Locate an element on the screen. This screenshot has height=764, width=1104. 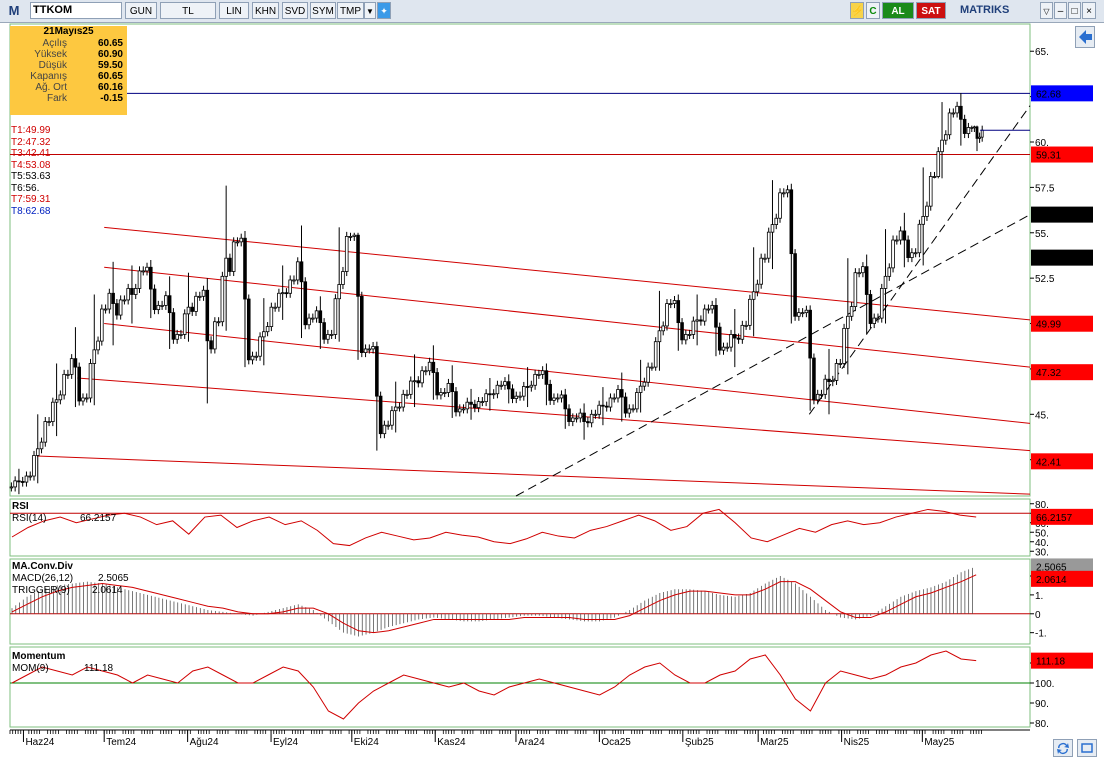
level-label: T4:53.08 is located at coordinates (31, 165).